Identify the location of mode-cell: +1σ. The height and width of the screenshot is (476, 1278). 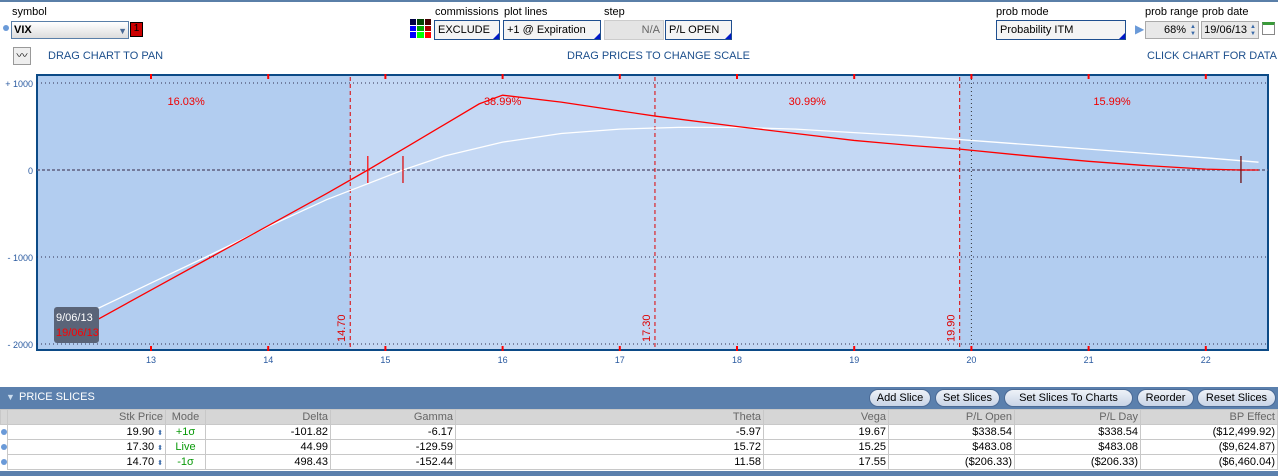
(185, 432).